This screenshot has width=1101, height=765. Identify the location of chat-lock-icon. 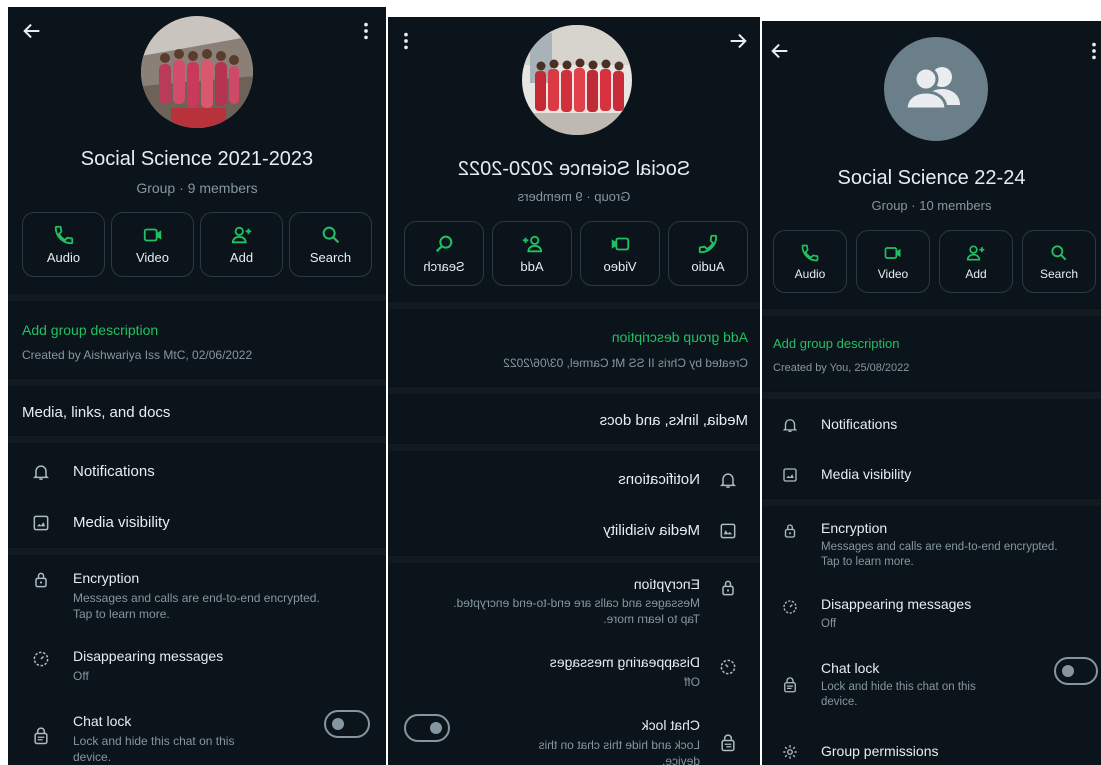
(728, 743).